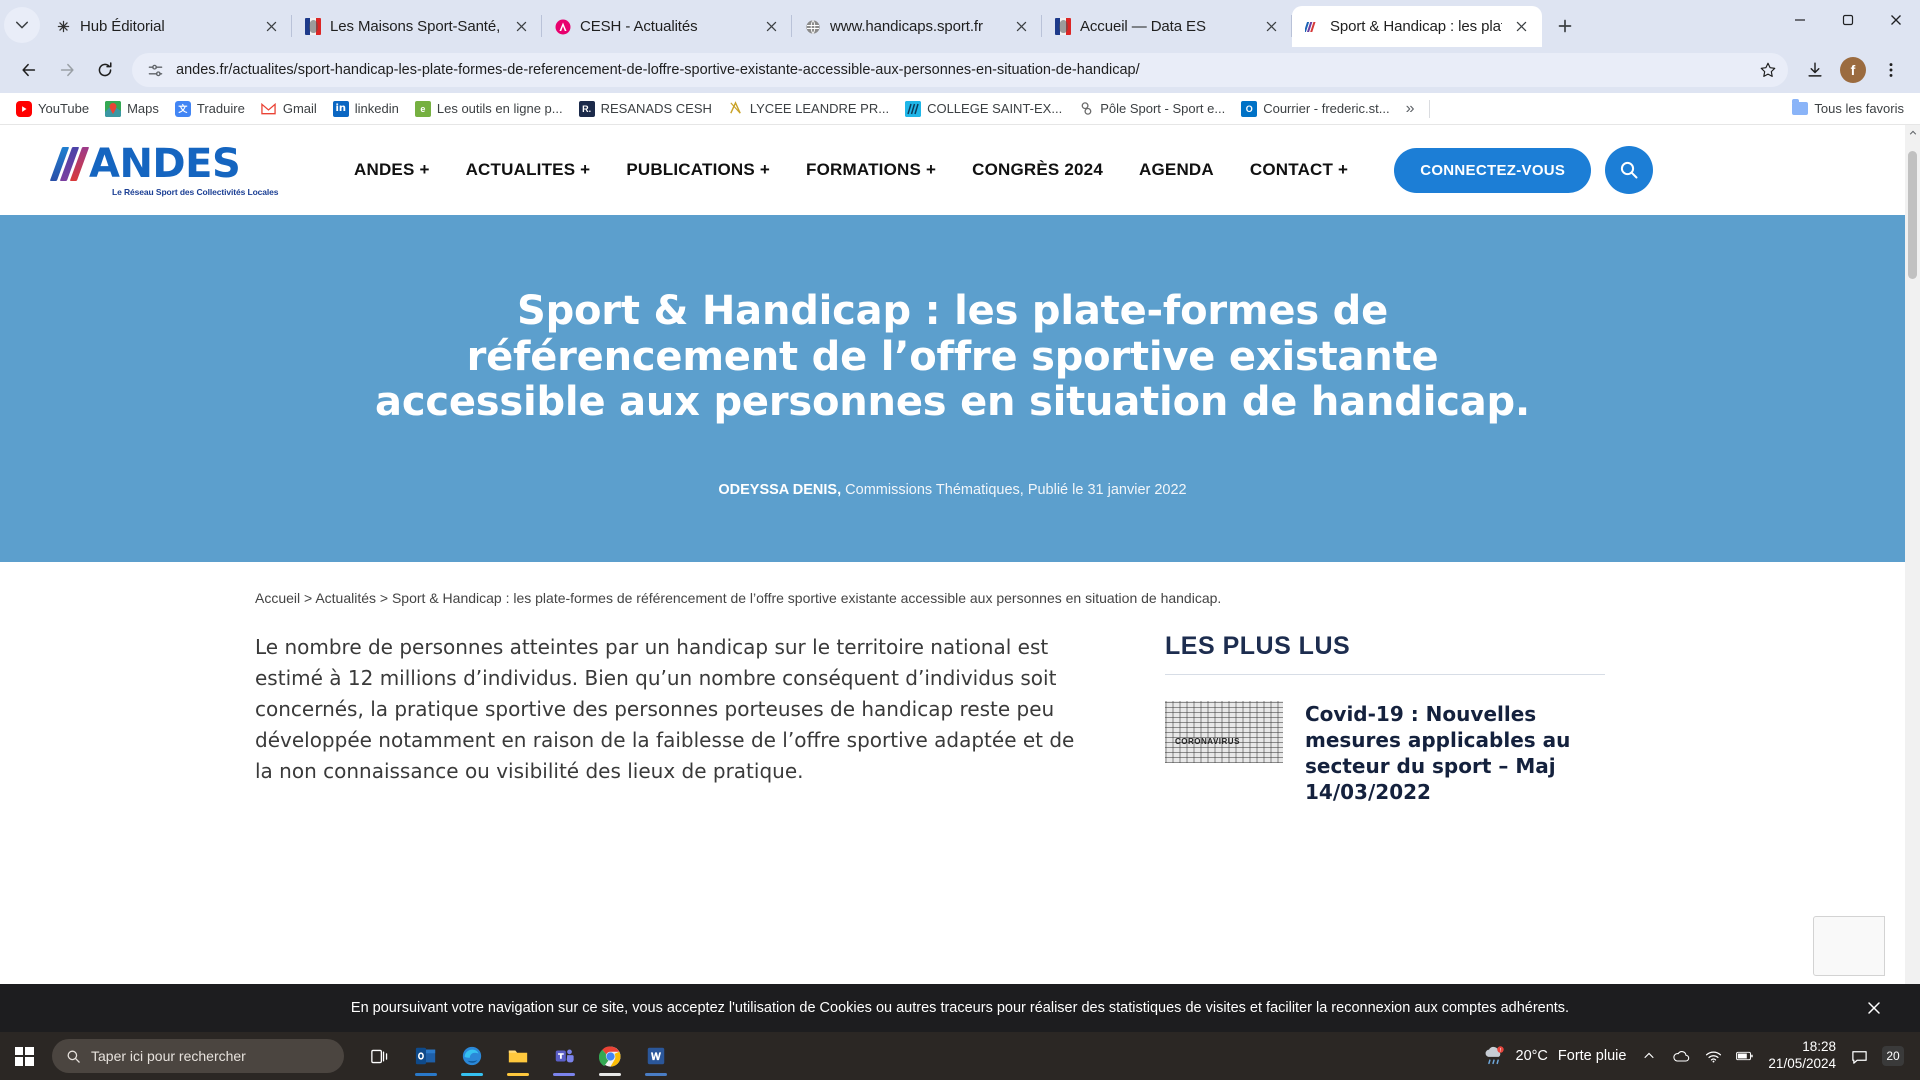 This screenshot has width=1920, height=1080. Describe the element at coordinates (564, 1056) in the screenshot. I see `taskbar-teams` at that location.